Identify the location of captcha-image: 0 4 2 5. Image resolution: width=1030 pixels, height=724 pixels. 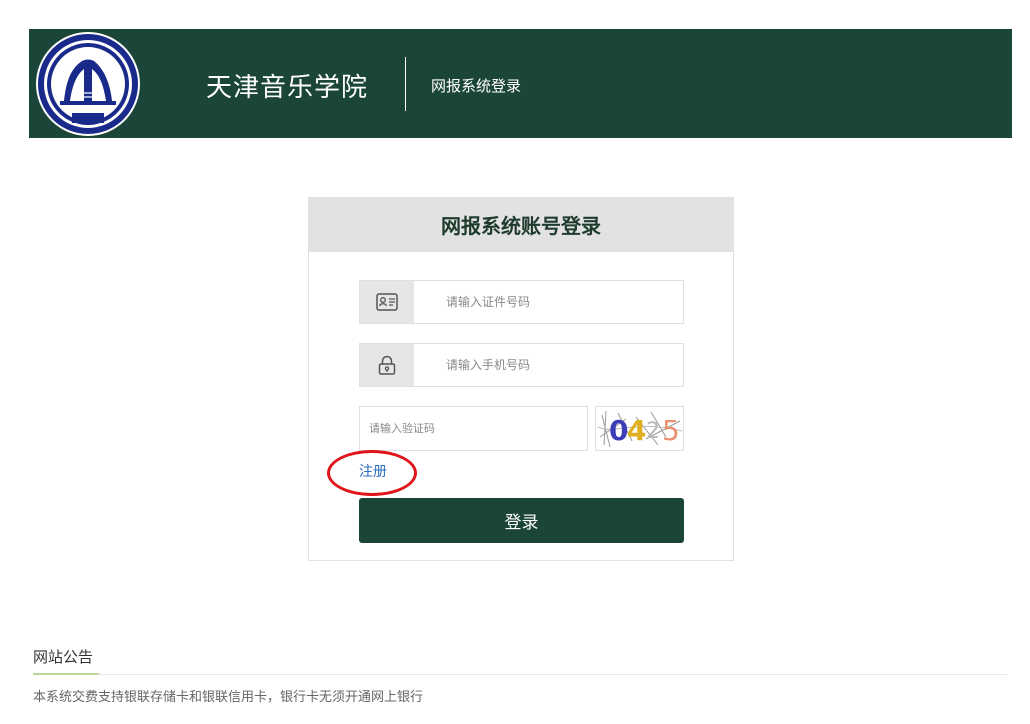
(639, 428).